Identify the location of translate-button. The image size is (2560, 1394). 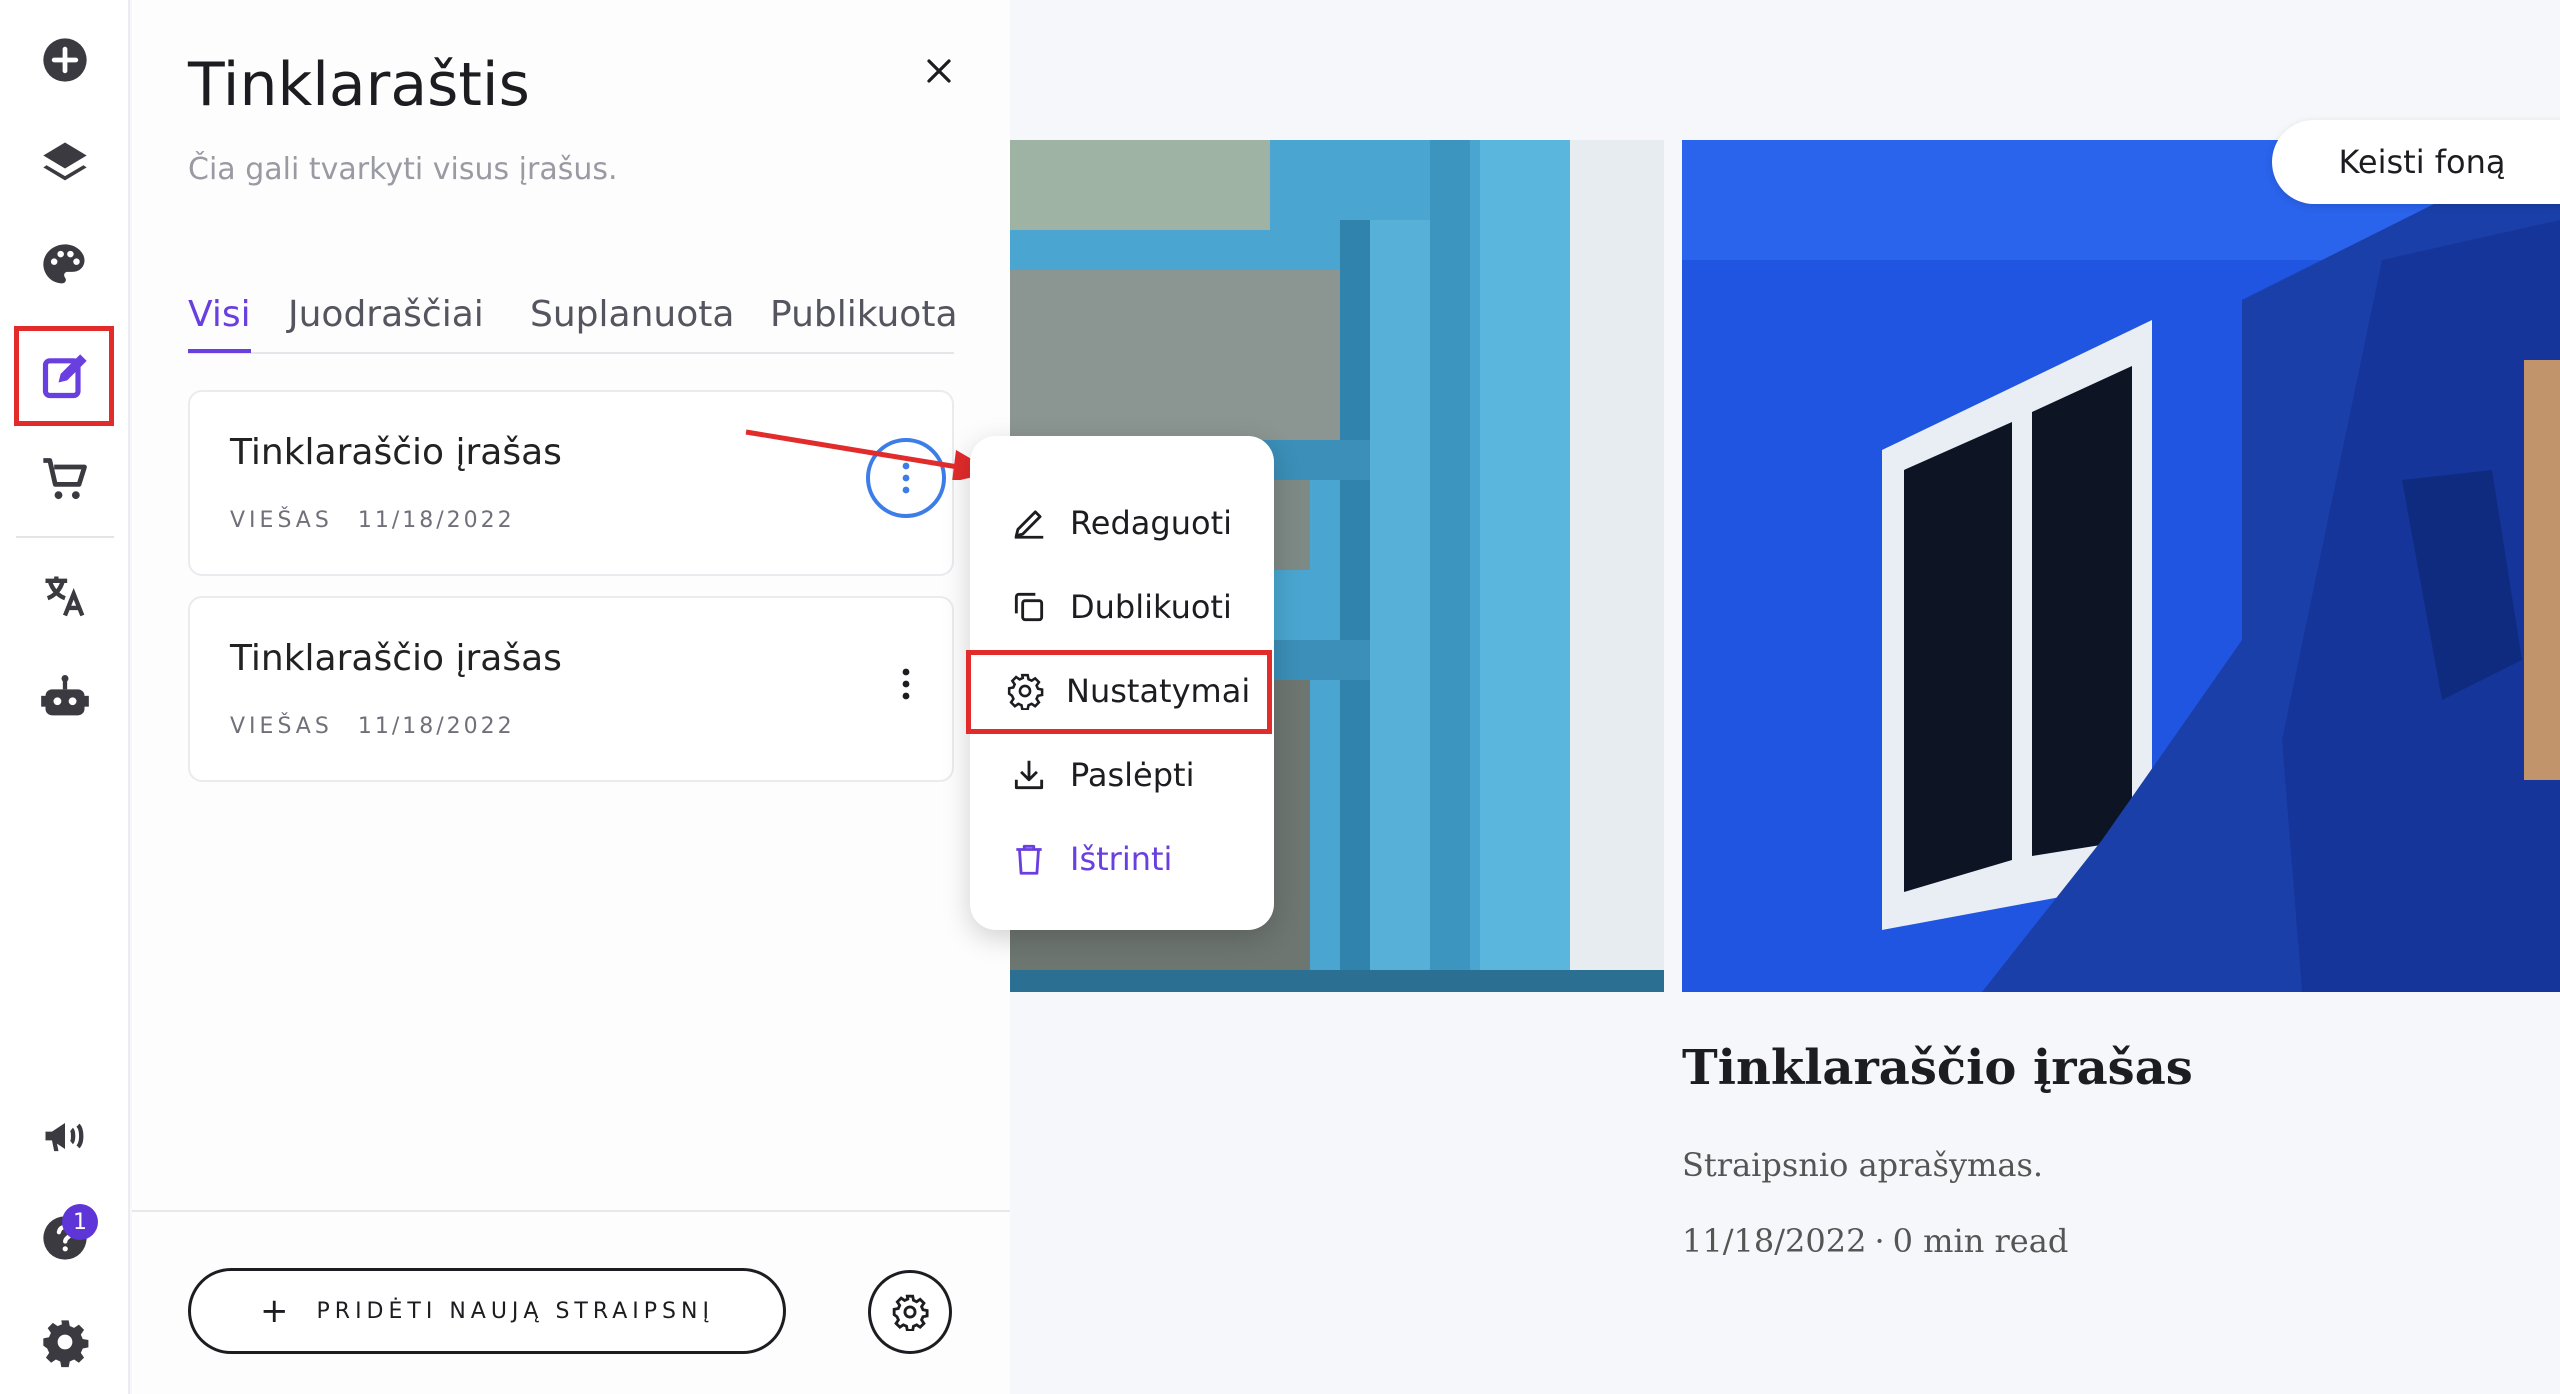
(65, 596).